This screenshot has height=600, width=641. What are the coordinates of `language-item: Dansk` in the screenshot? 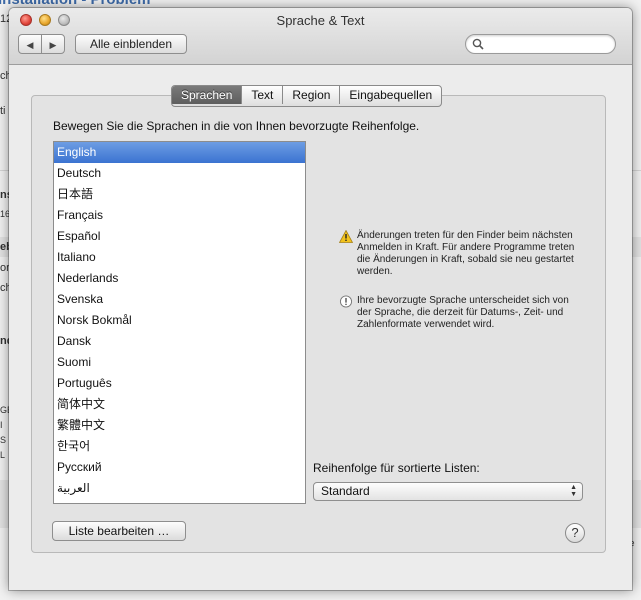 It's located at (179, 341).